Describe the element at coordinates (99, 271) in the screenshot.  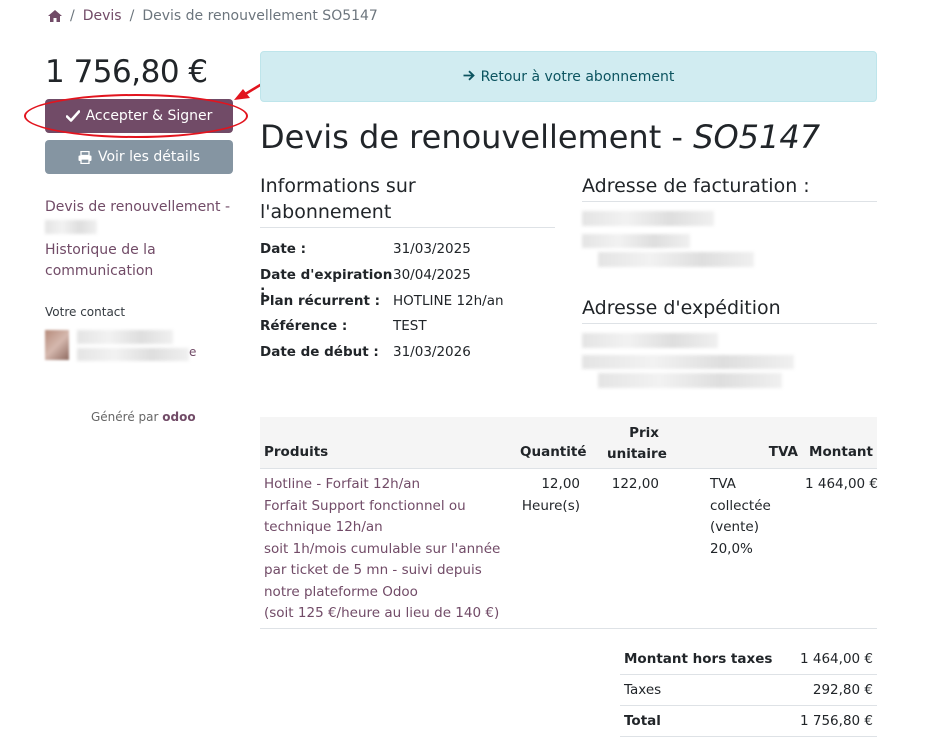
I see `sidebar-link-history-line: communication` at that location.